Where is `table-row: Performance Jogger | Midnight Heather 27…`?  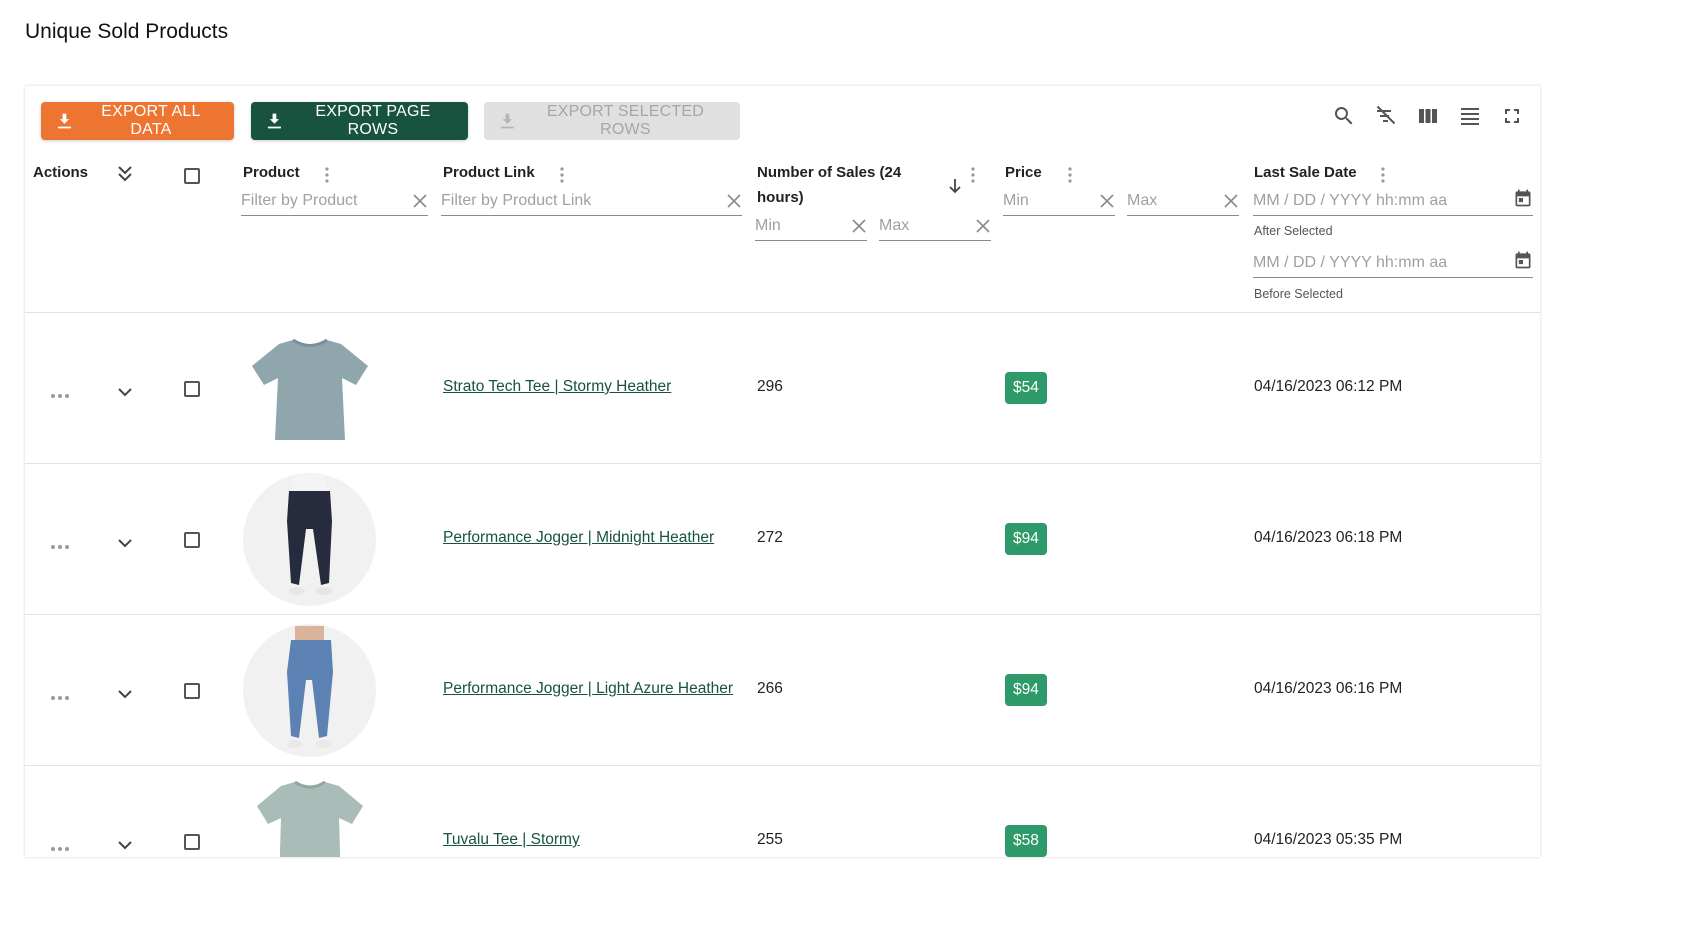
table-row: Performance Jogger | Midnight Heather 27… is located at coordinates (782, 538).